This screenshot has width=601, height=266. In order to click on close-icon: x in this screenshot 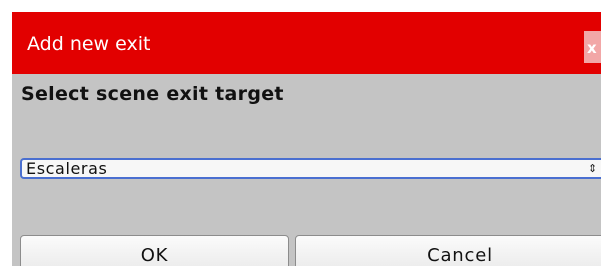, I will do `click(592, 48)`.